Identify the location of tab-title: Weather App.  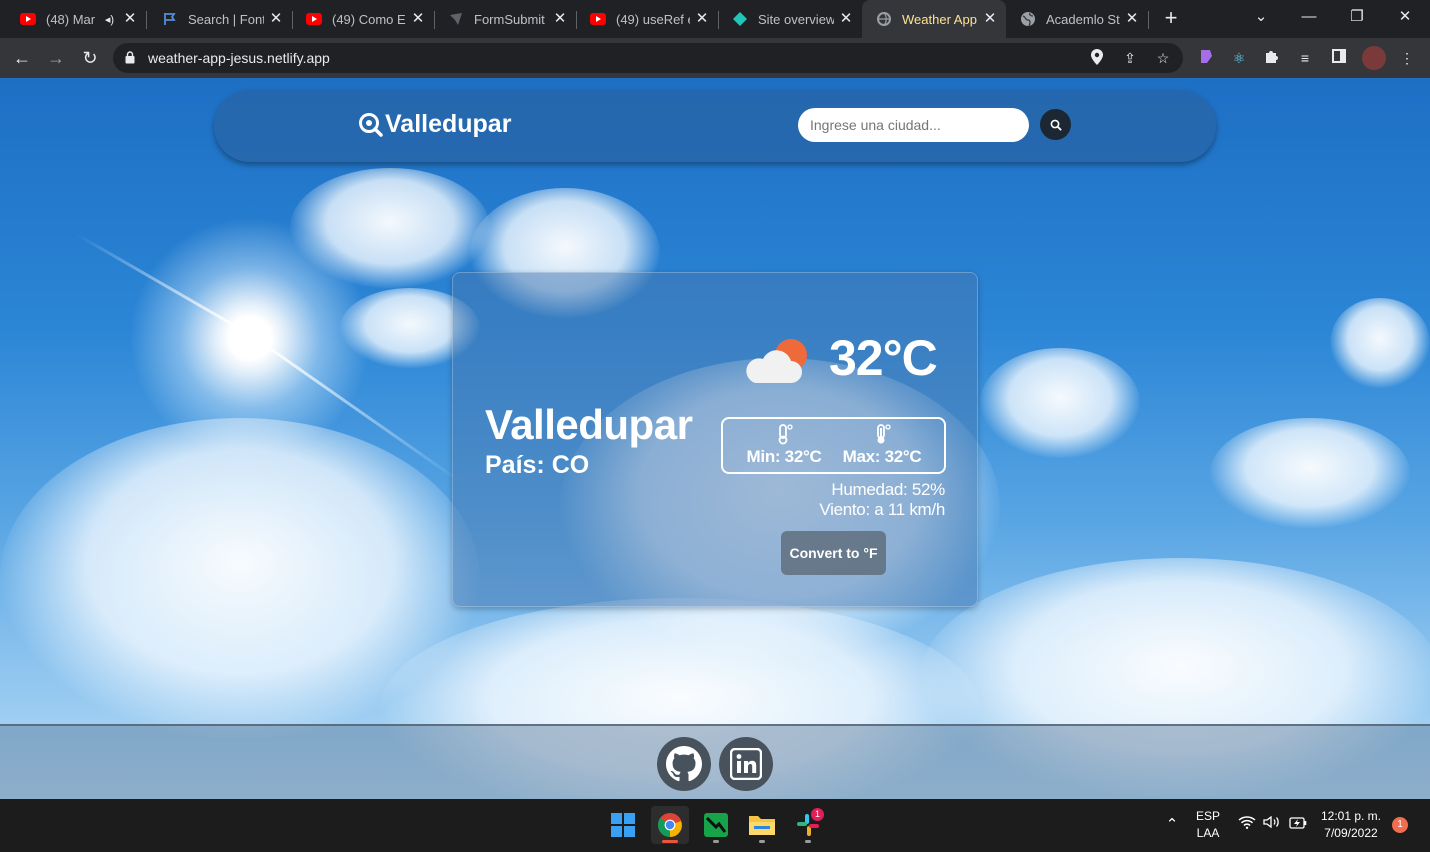
(939, 19).